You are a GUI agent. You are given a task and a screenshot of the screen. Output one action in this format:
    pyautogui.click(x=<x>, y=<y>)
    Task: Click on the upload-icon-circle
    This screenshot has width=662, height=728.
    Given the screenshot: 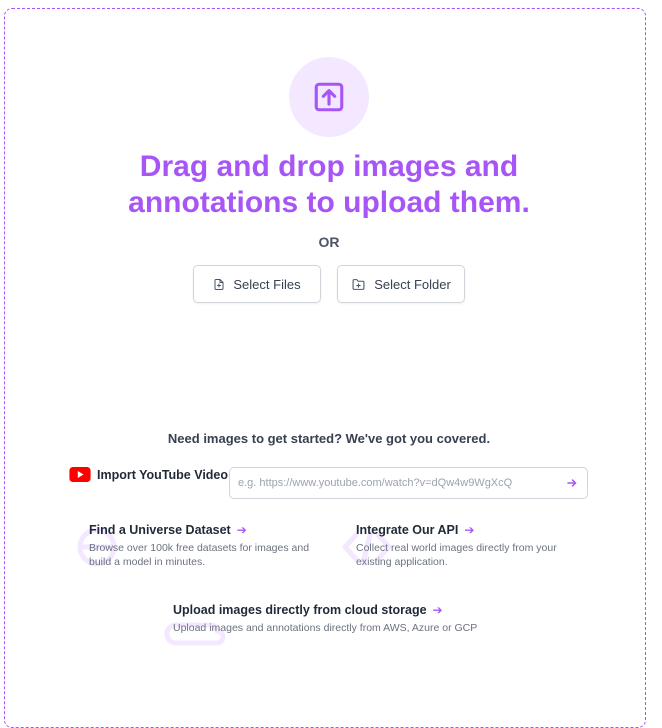 What is the action you would take?
    pyautogui.click(x=329, y=97)
    